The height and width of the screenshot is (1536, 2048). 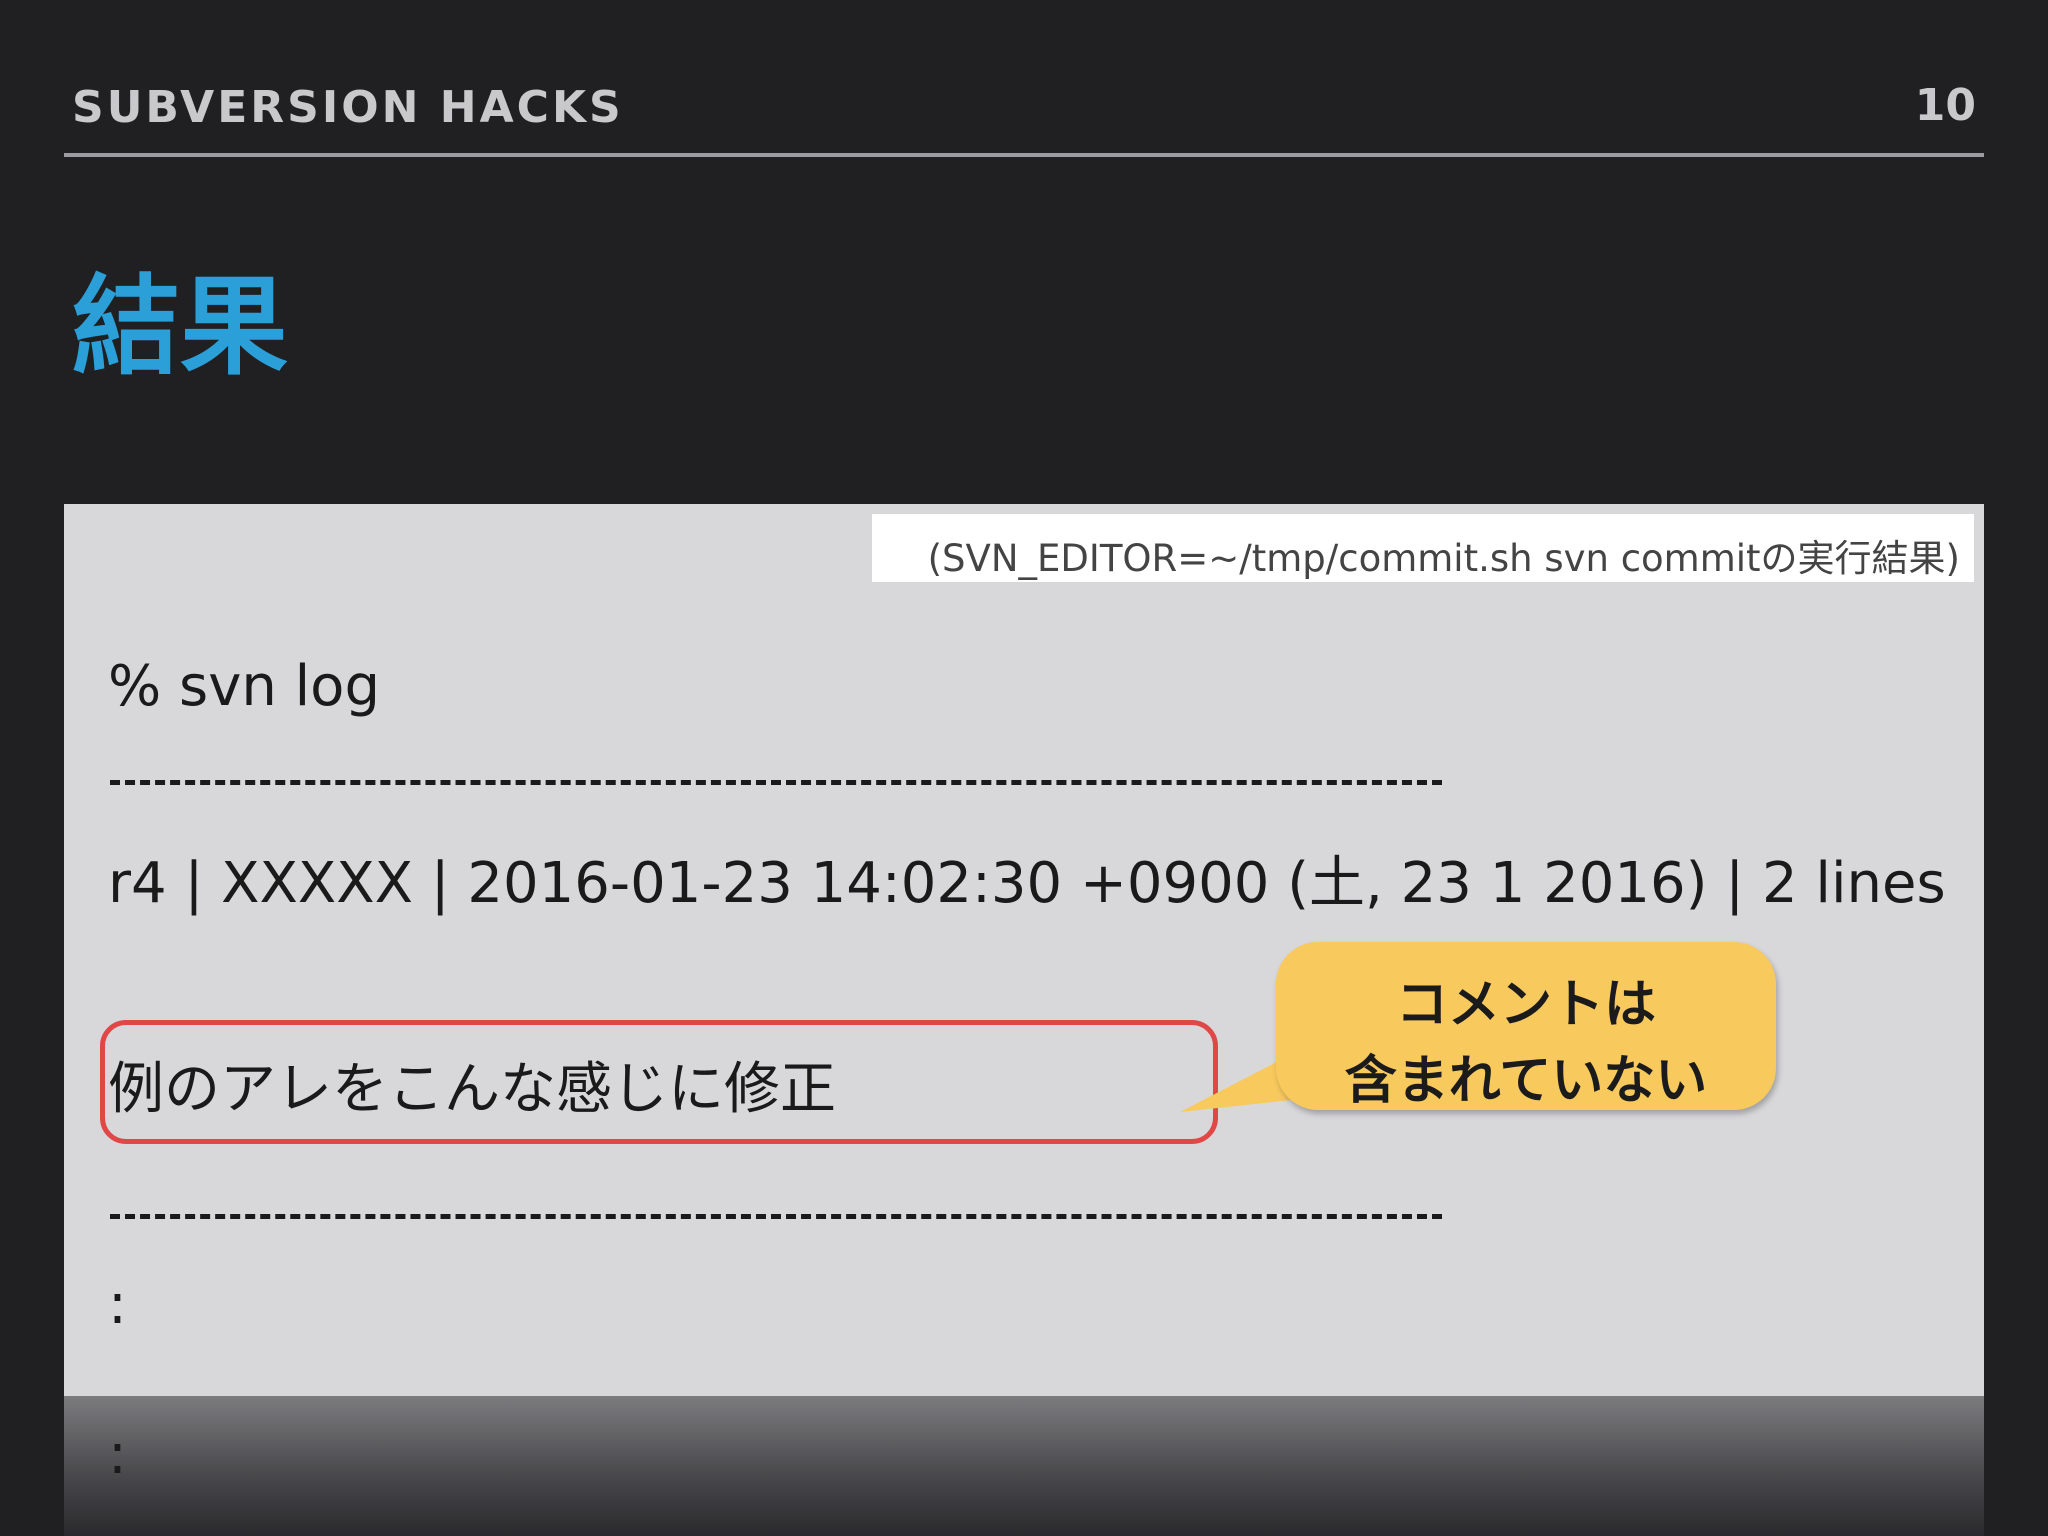 I want to click on continuation-colon-faded: :, so click(x=117, y=1454).